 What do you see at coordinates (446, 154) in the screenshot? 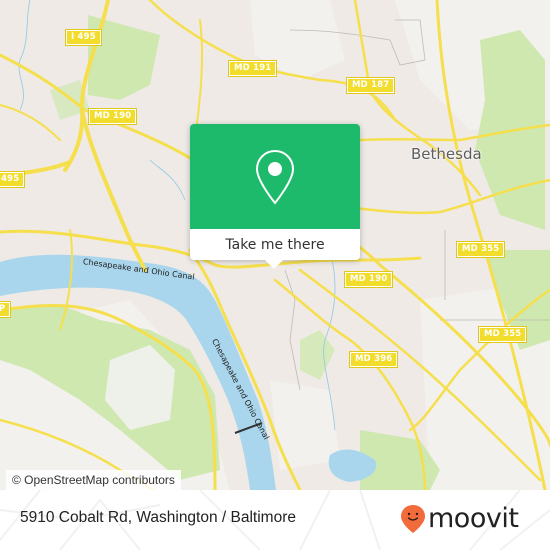
I see `place-label-bethesda: Bethesda` at bounding box center [446, 154].